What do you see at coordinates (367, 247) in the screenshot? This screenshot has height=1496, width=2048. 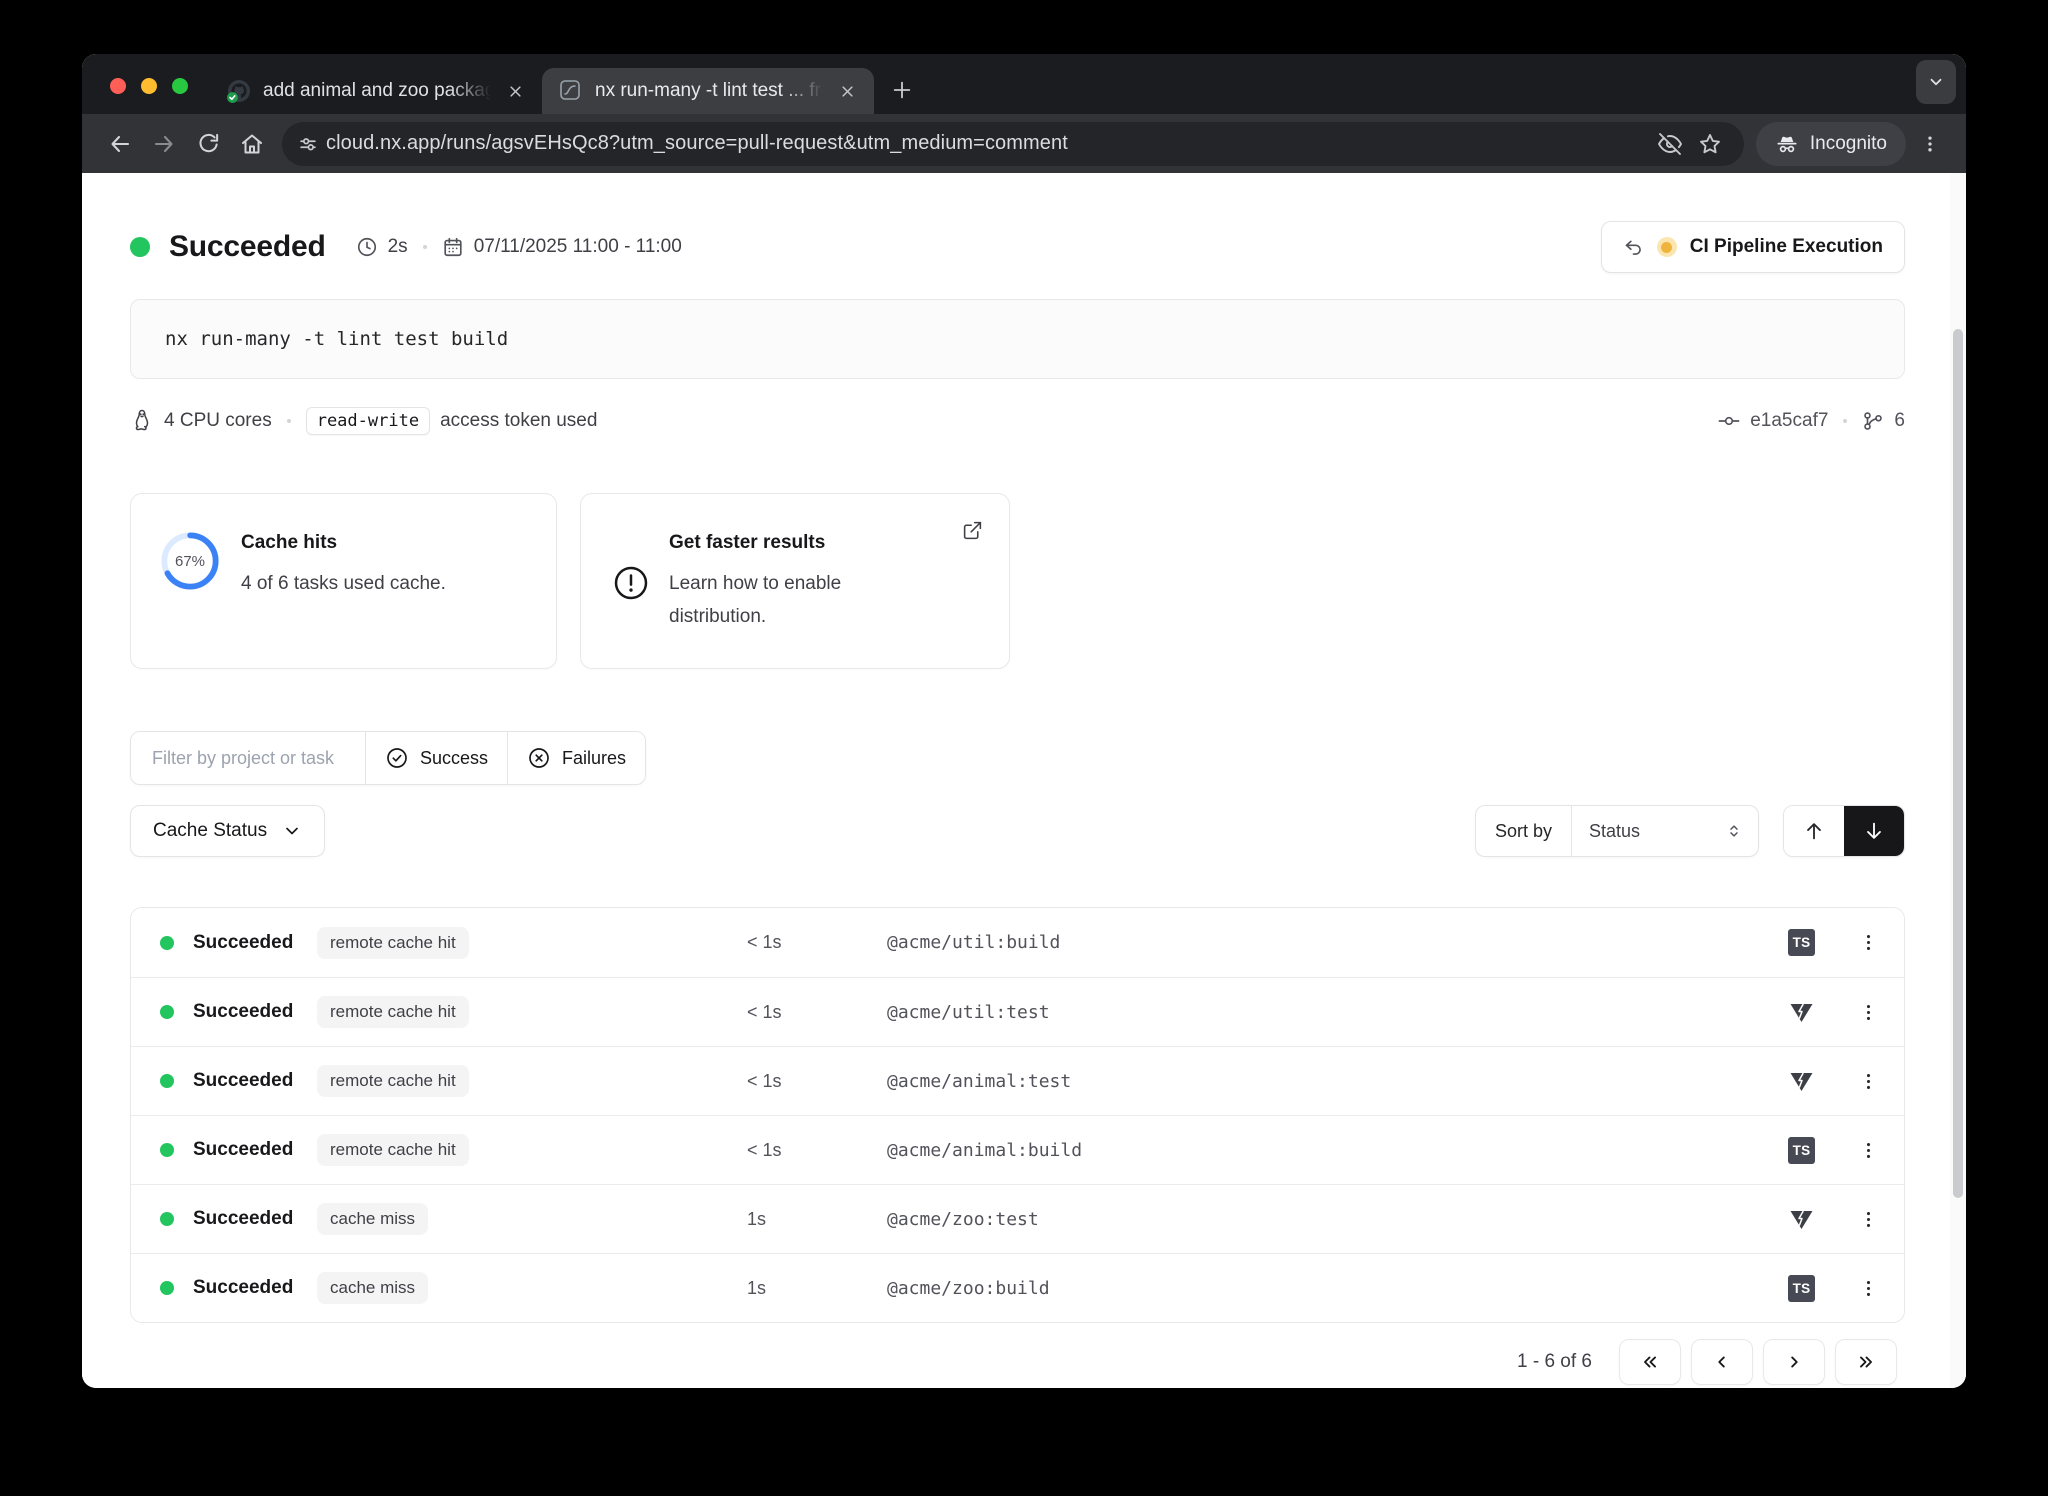 I see `clock-icon` at bounding box center [367, 247].